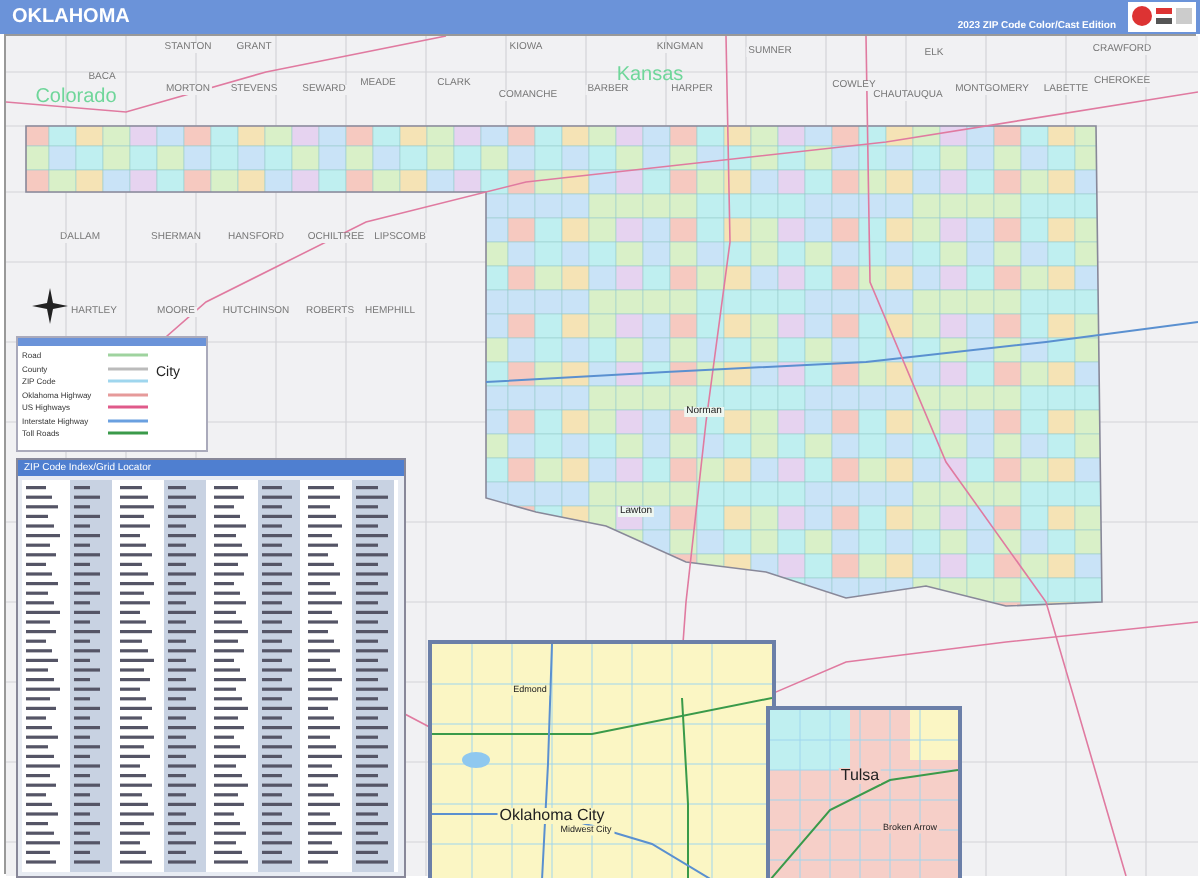  I want to click on city-label: Oklahoma City, so click(552, 816).